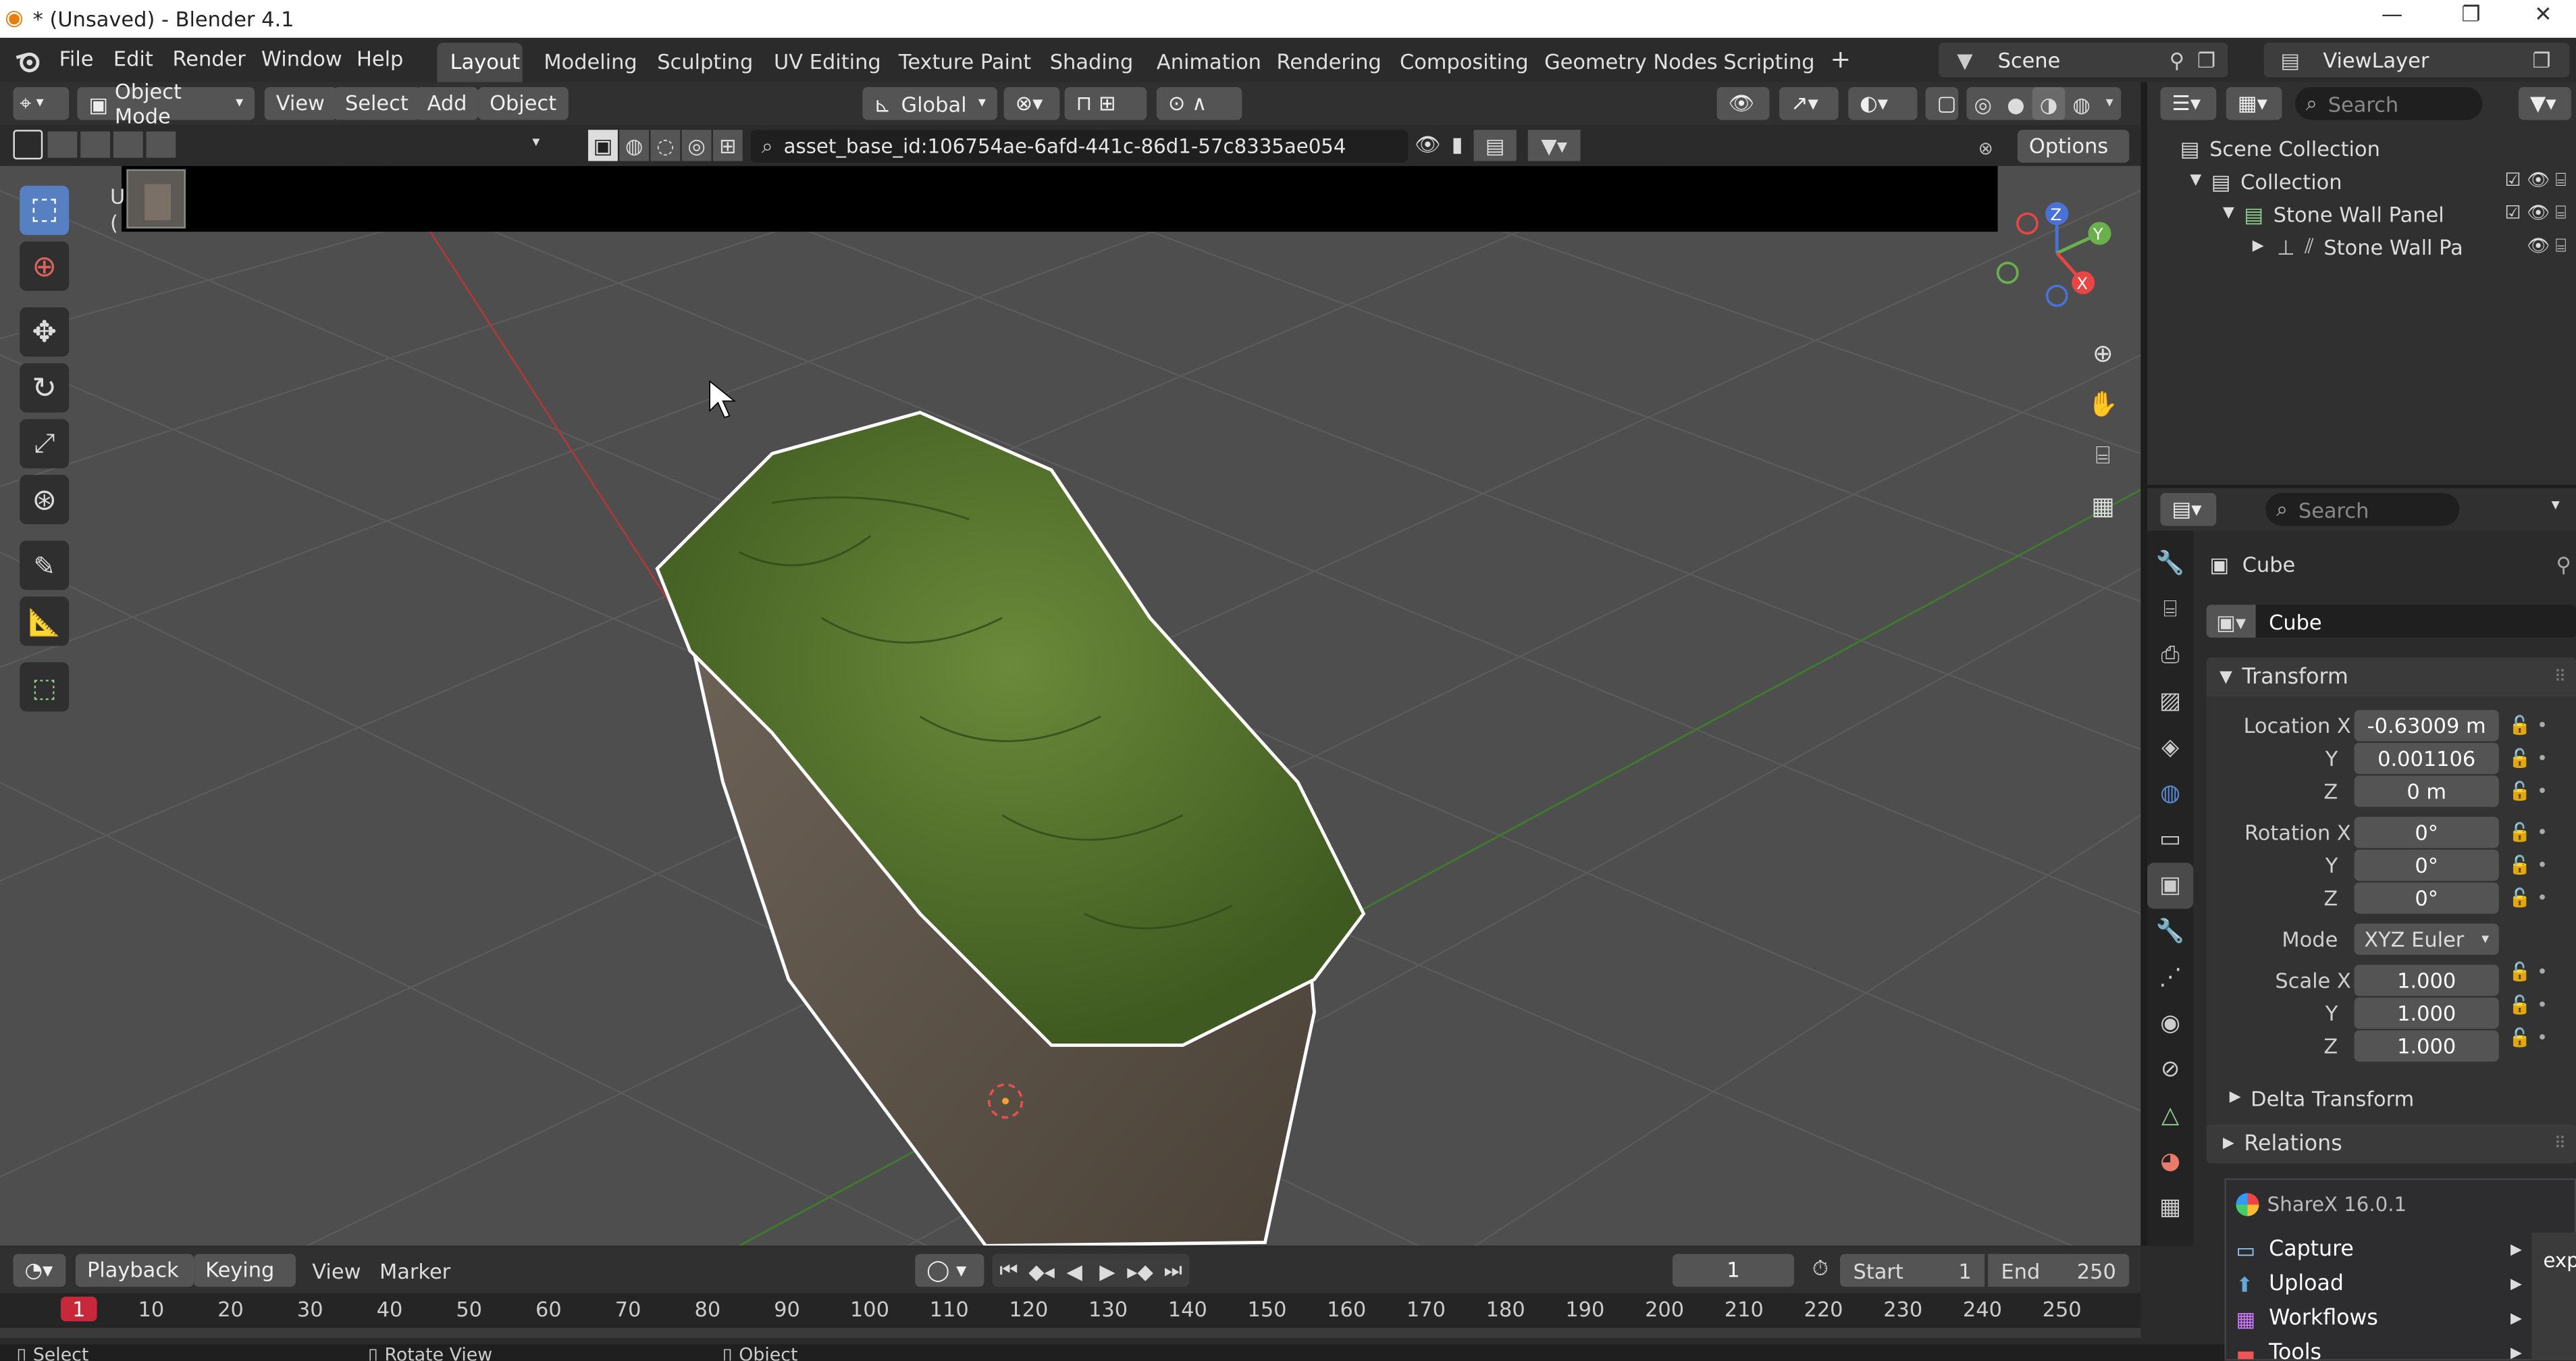 This screenshot has height=1361, width=2576. I want to click on physics-tab-icon: ◉, so click(2170, 1024).